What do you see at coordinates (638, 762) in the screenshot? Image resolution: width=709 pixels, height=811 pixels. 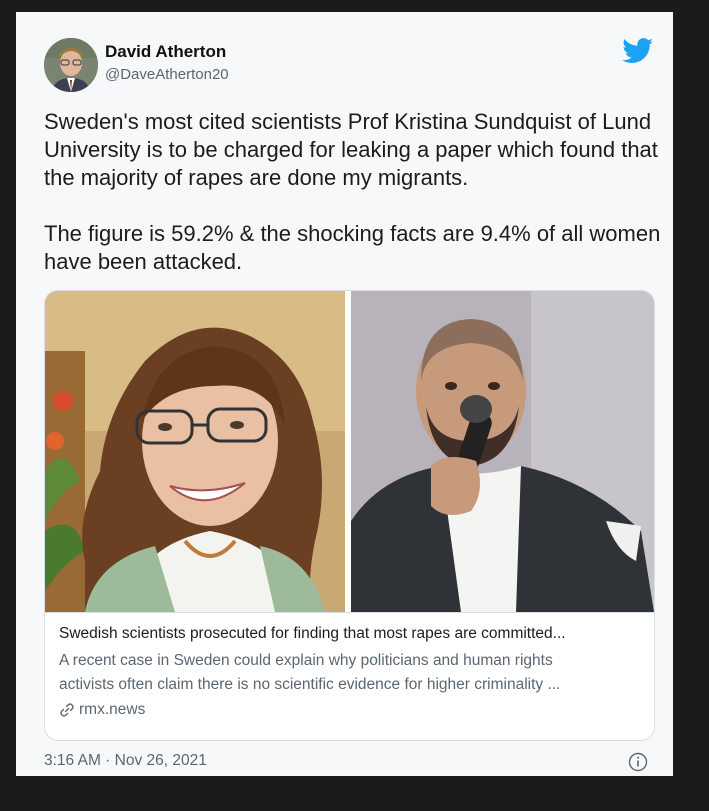 I see `info-icon` at bounding box center [638, 762].